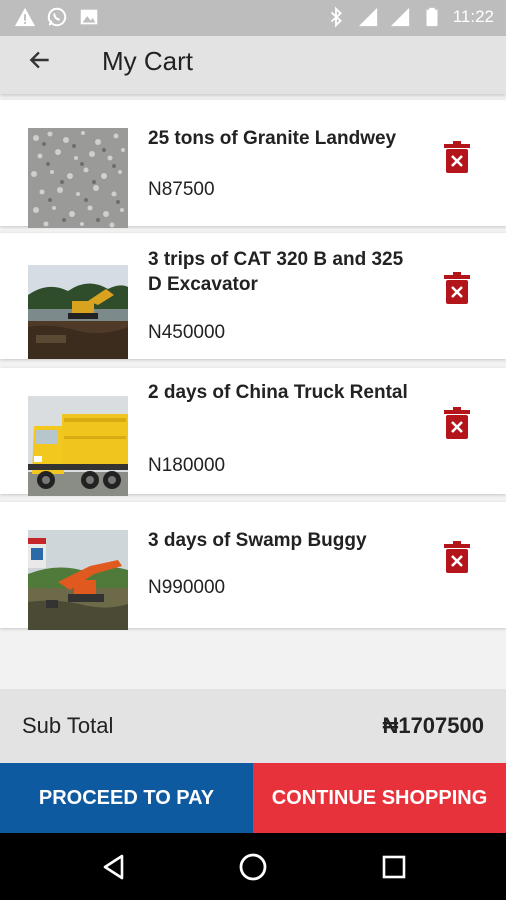  I want to click on signal-icon, so click(368, 17).